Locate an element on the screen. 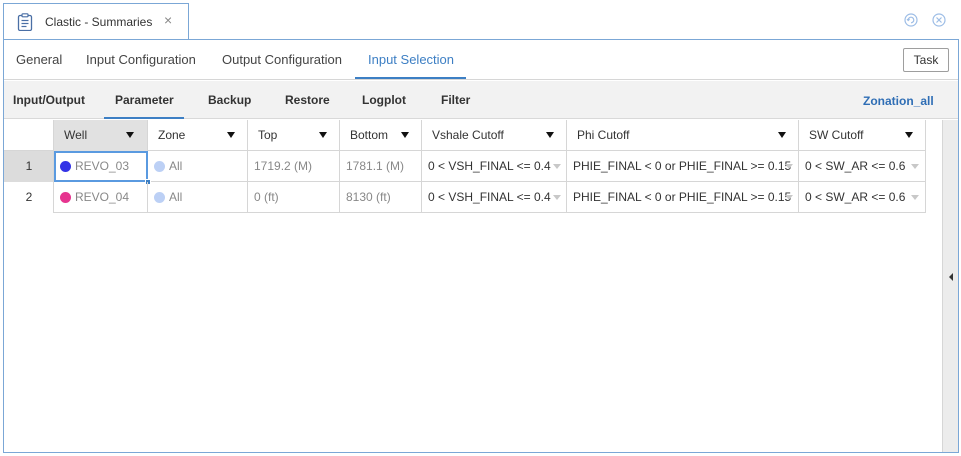  column-header-well: Well is located at coordinates (101, 135).